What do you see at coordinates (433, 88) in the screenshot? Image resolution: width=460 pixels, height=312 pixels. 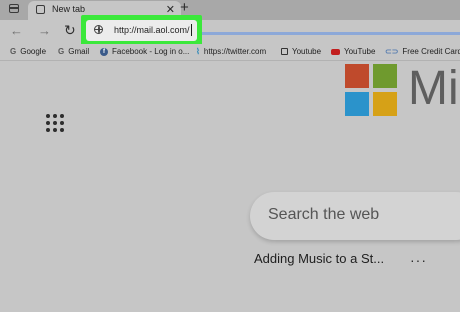 I see `microsoft-wordmark: Mi` at bounding box center [433, 88].